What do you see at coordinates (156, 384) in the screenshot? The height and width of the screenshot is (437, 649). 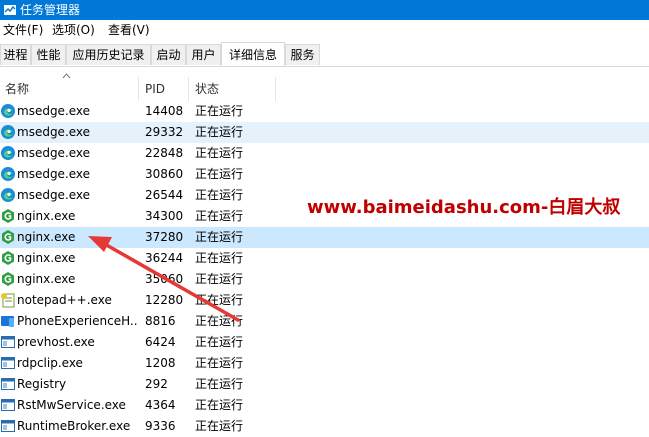 I see `process-pid: 292` at bounding box center [156, 384].